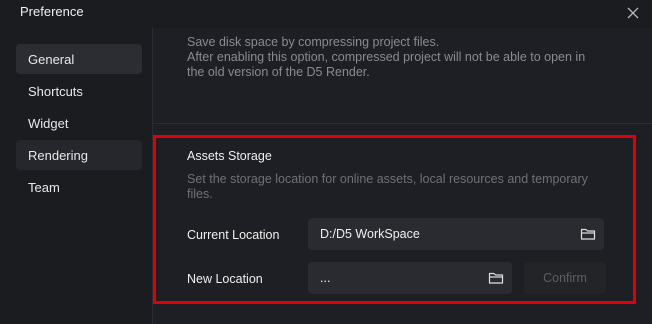  What do you see at coordinates (79, 59) in the screenshot?
I see `sidebar-item-general: General` at bounding box center [79, 59].